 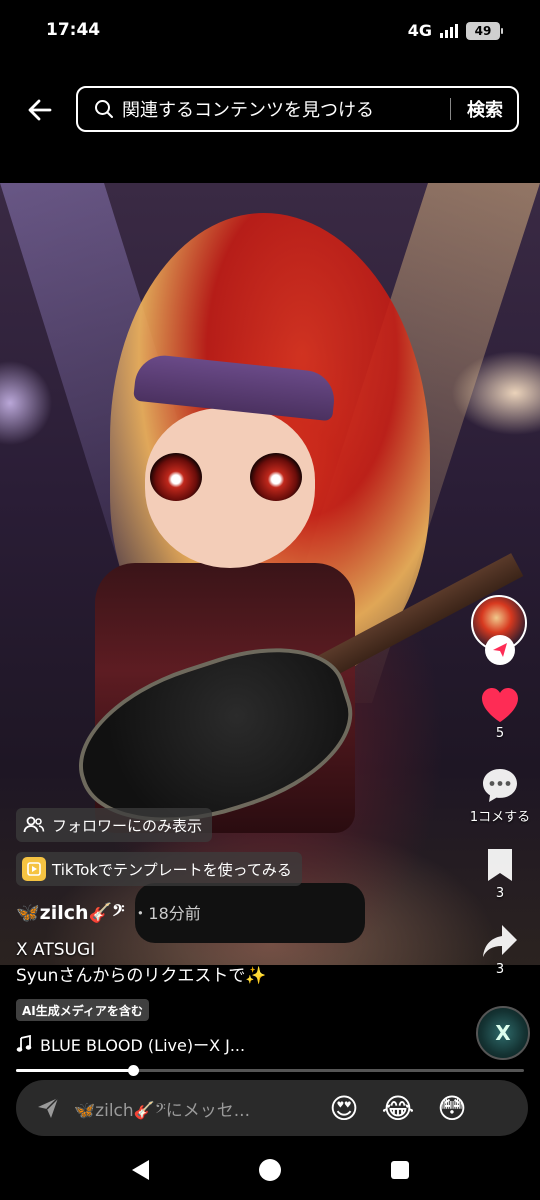 I want to click on share-count: 3, so click(x=500, y=969).